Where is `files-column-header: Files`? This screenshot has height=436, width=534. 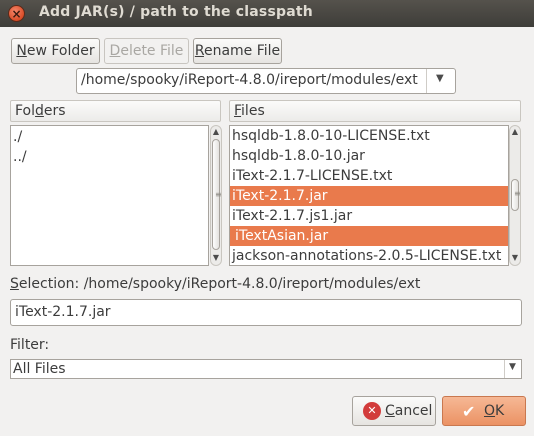
files-column-header: Files is located at coordinates (375, 111).